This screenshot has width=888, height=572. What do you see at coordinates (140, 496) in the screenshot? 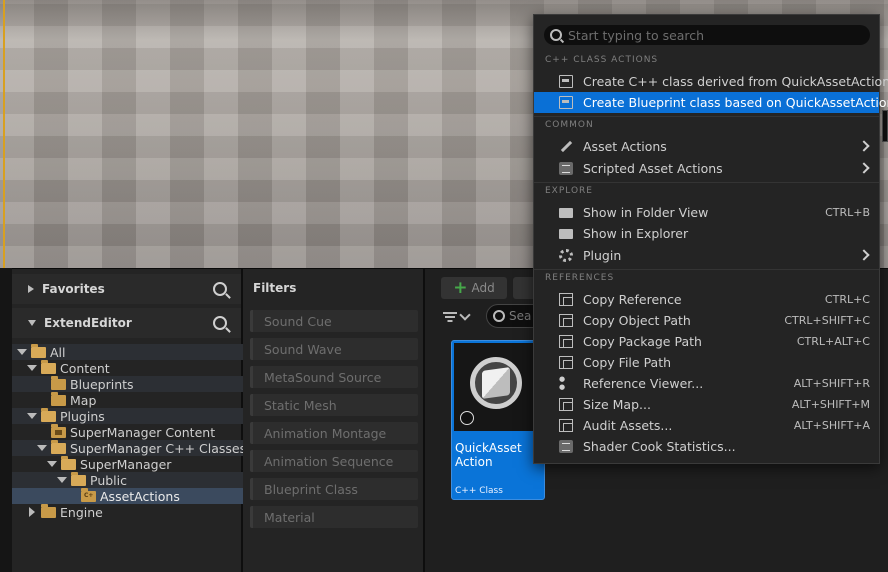
I see `tree-item-label: AssetActions` at bounding box center [140, 496].